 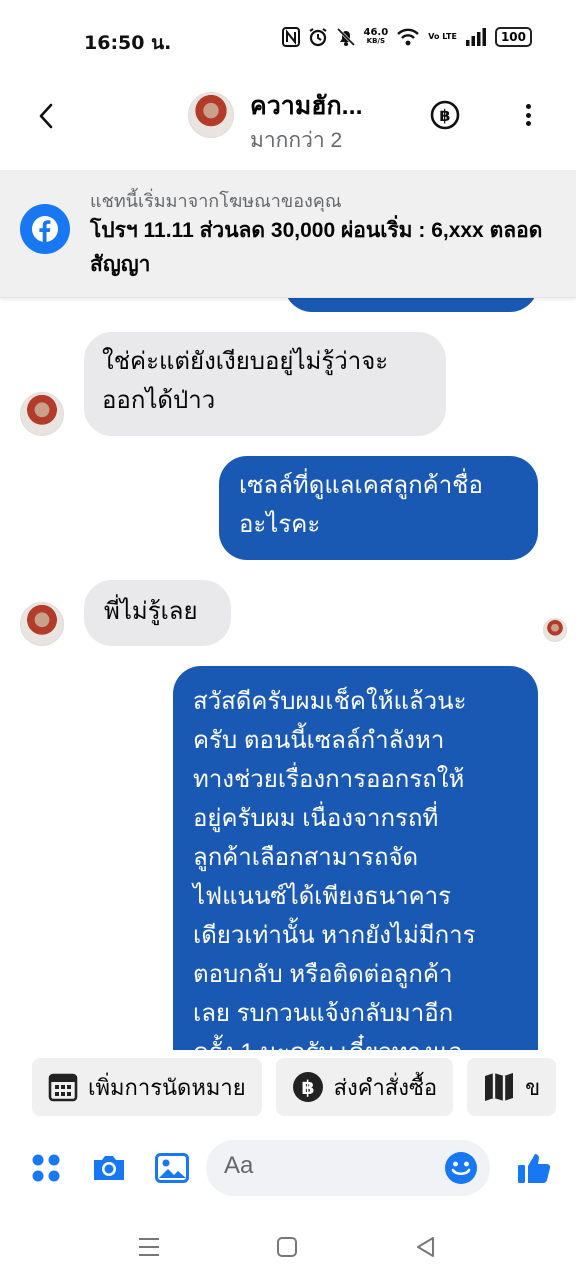 What do you see at coordinates (318, 37) in the screenshot?
I see `alarm-icon` at bounding box center [318, 37].